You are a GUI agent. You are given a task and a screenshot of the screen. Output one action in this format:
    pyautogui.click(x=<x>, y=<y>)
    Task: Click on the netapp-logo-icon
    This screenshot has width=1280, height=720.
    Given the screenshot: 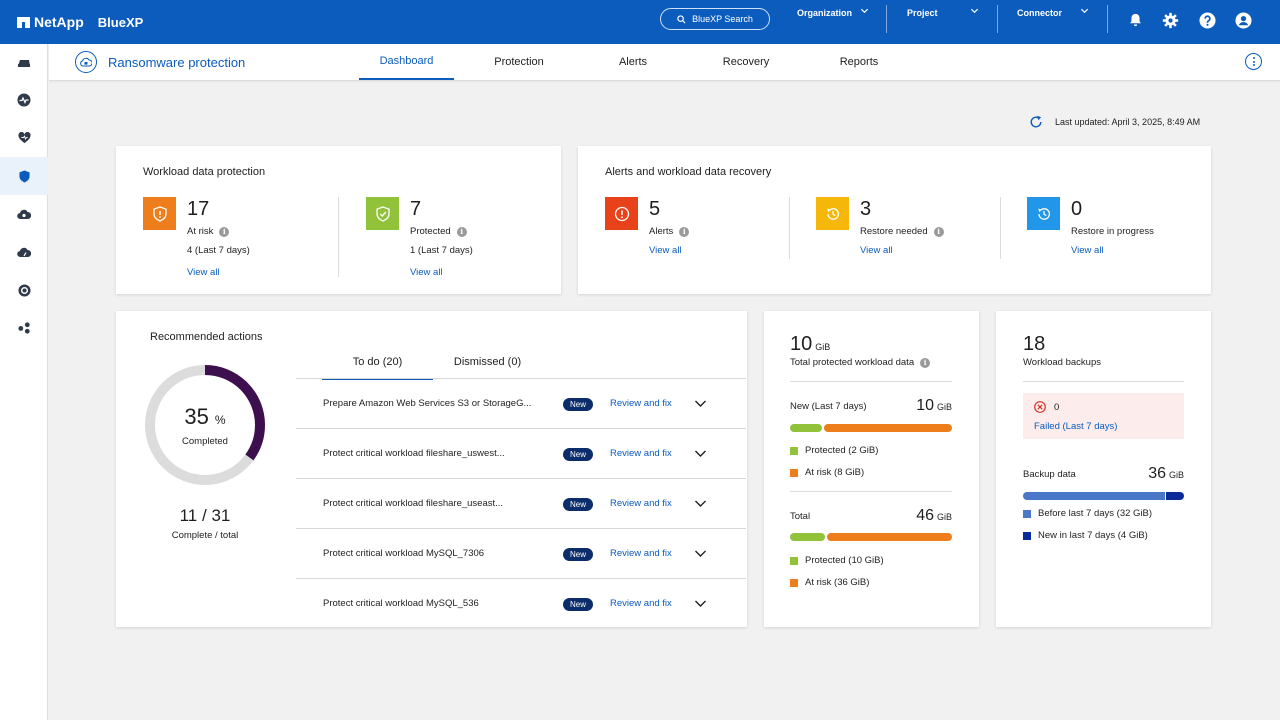 What is the action you would take?
    pyautogui.click(x=23, y=22)
    